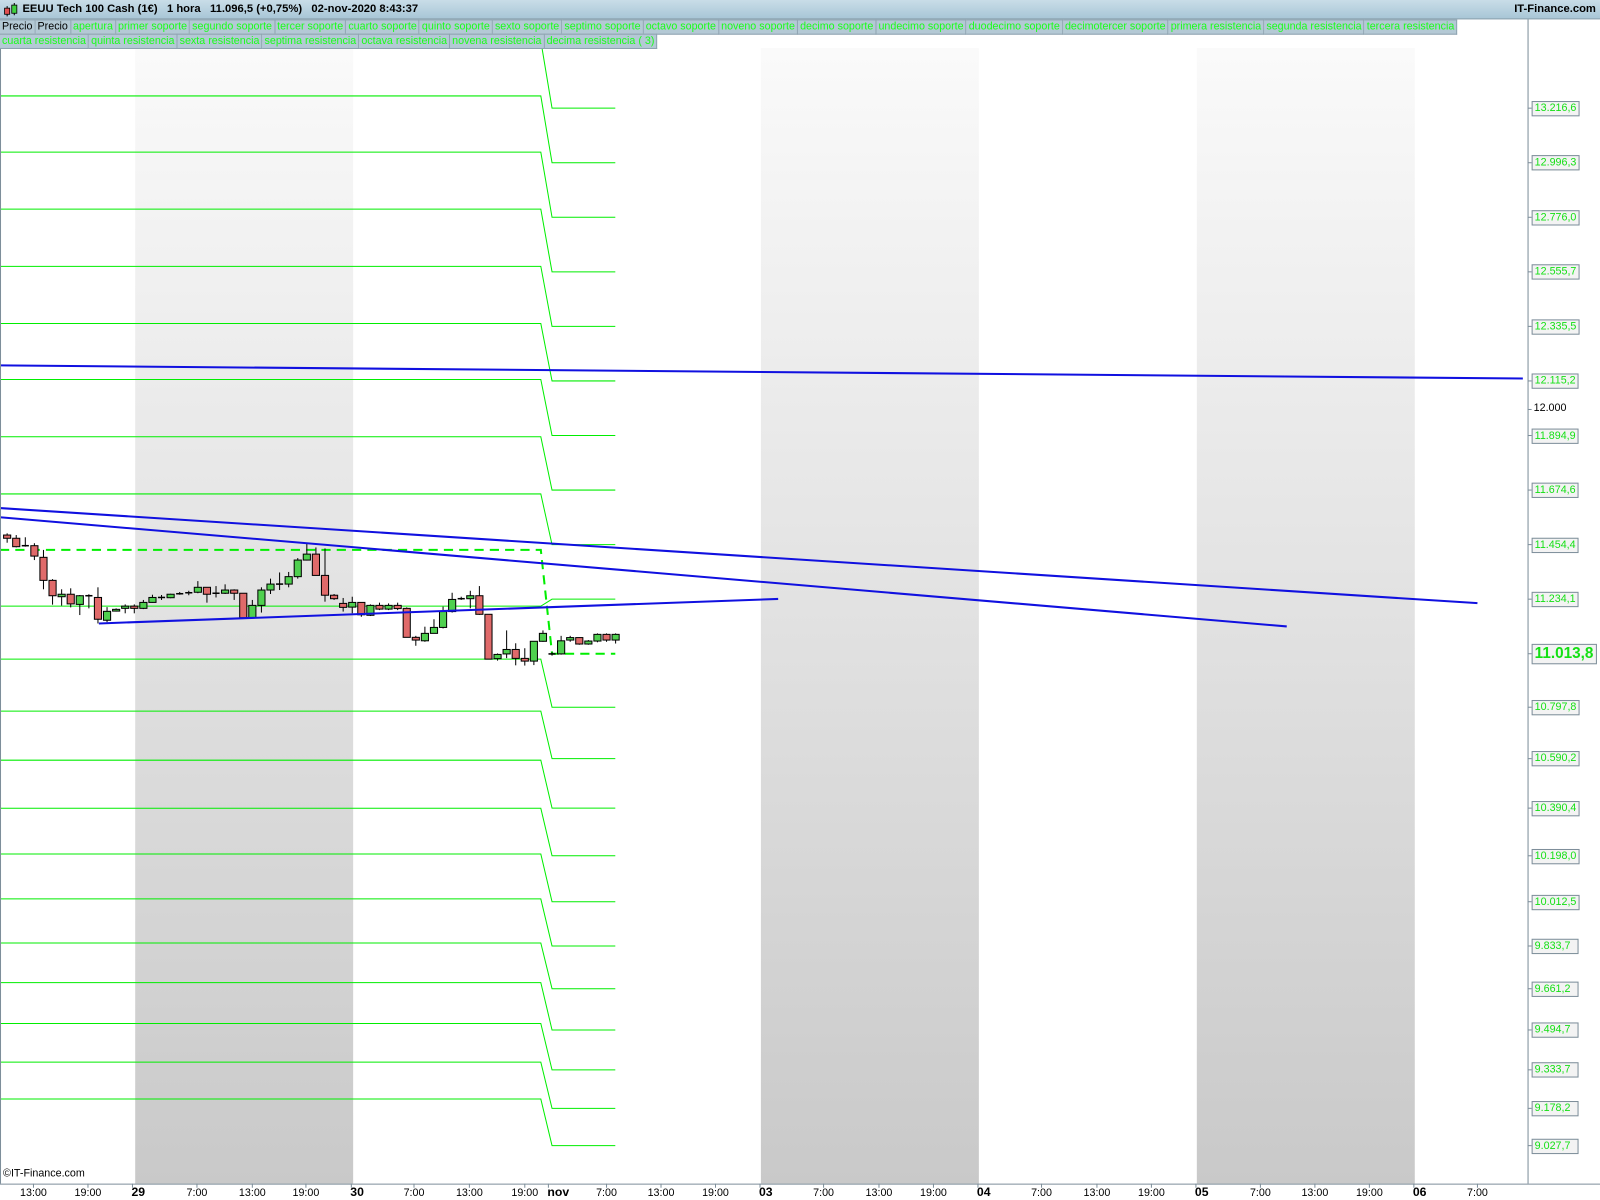 The image size is (1600, 1200). I want to click on legend-item-cuarta-resistencia: cuarta resistencia, so click(45, 41).